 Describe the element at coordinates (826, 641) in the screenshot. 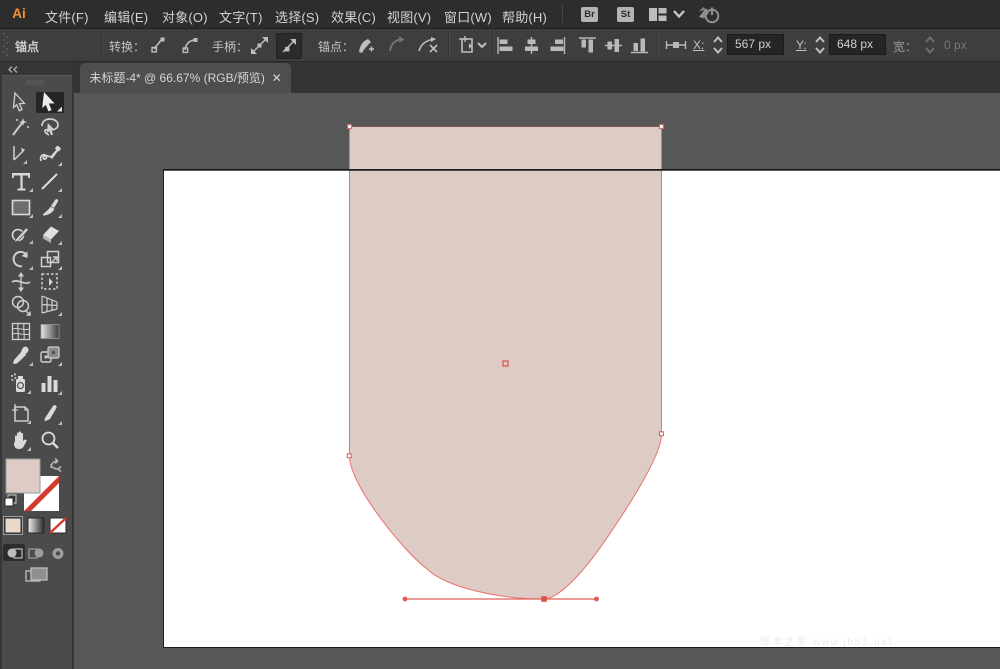

I see `svg-text: 脚本之家 www.jb51.net` at that location.